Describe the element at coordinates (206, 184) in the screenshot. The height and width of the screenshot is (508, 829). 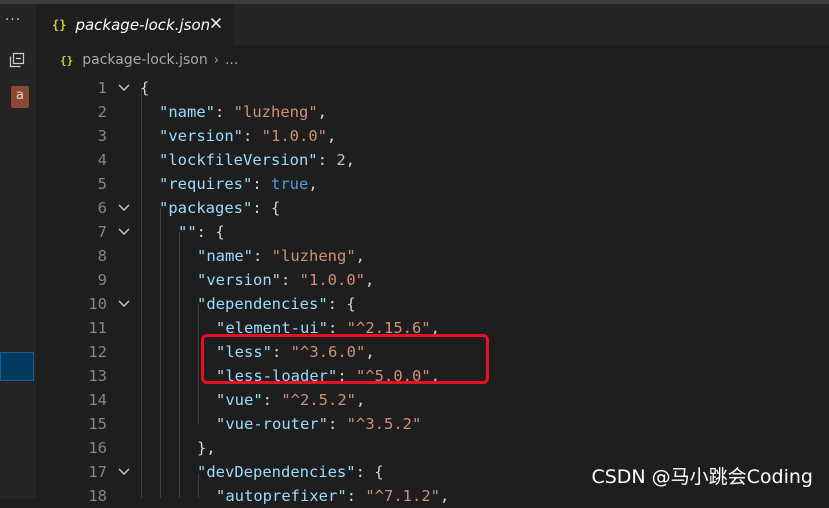
I see `json-key: "requires"` at that location.